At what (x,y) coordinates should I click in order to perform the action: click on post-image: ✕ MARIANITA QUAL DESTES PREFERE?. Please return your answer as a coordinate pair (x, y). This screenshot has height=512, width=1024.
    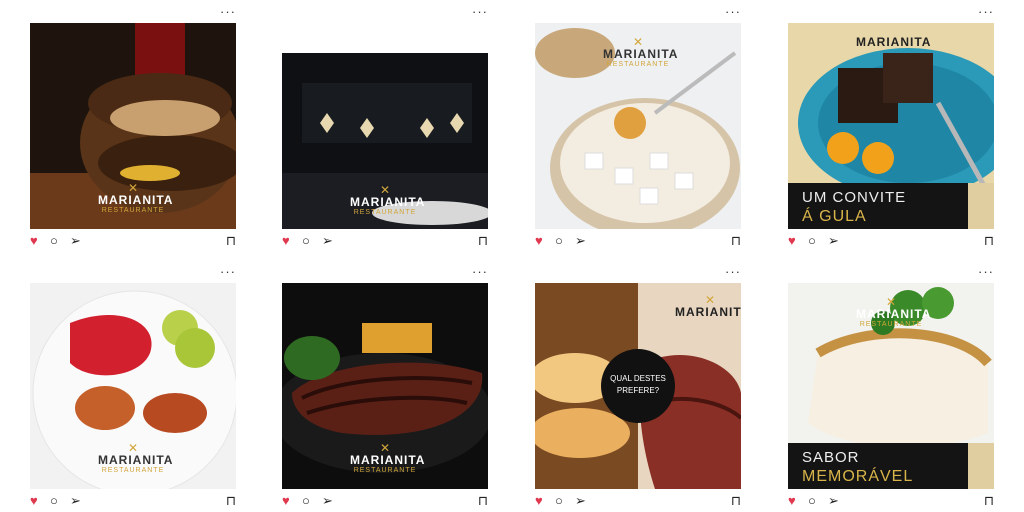
    Looking at the image, I should click on (638, 386).